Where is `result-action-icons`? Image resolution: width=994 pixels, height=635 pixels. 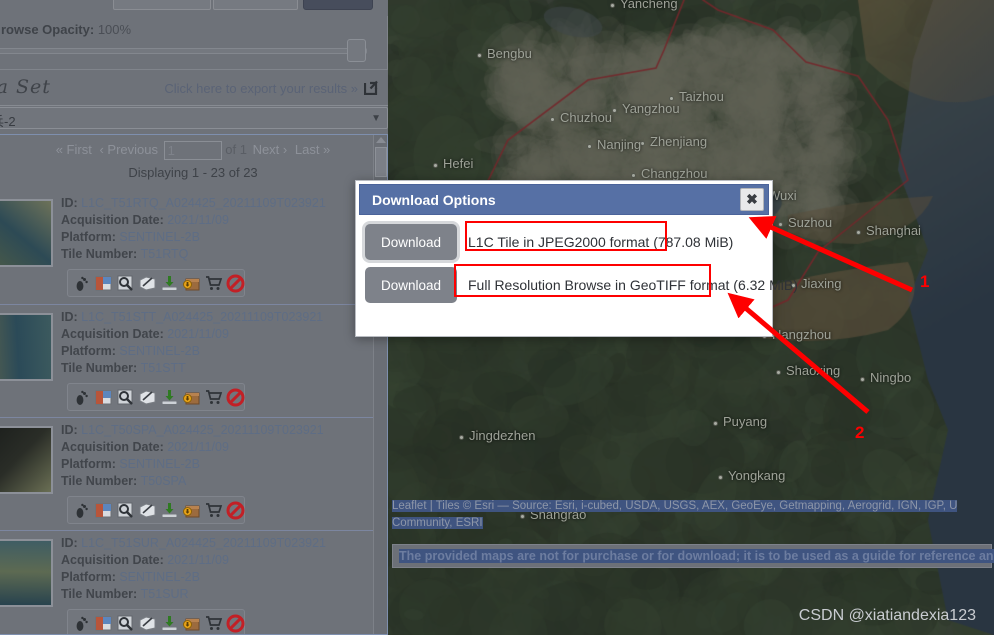
result-action-icons is located at coordinates (156, 510).